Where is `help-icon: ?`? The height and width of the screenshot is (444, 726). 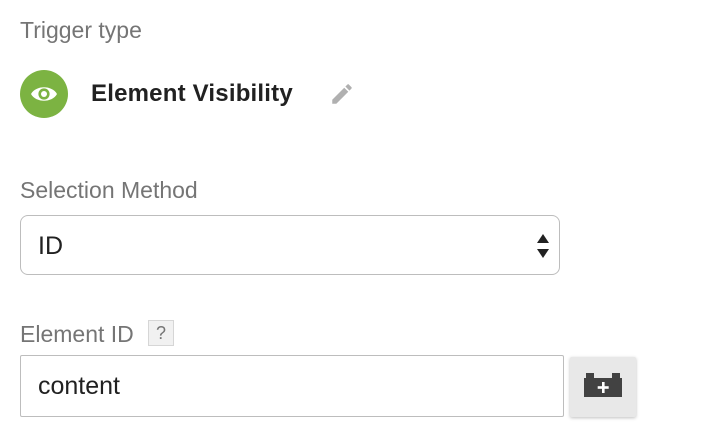 help-icon: ? is located at coordinates (161, 333).